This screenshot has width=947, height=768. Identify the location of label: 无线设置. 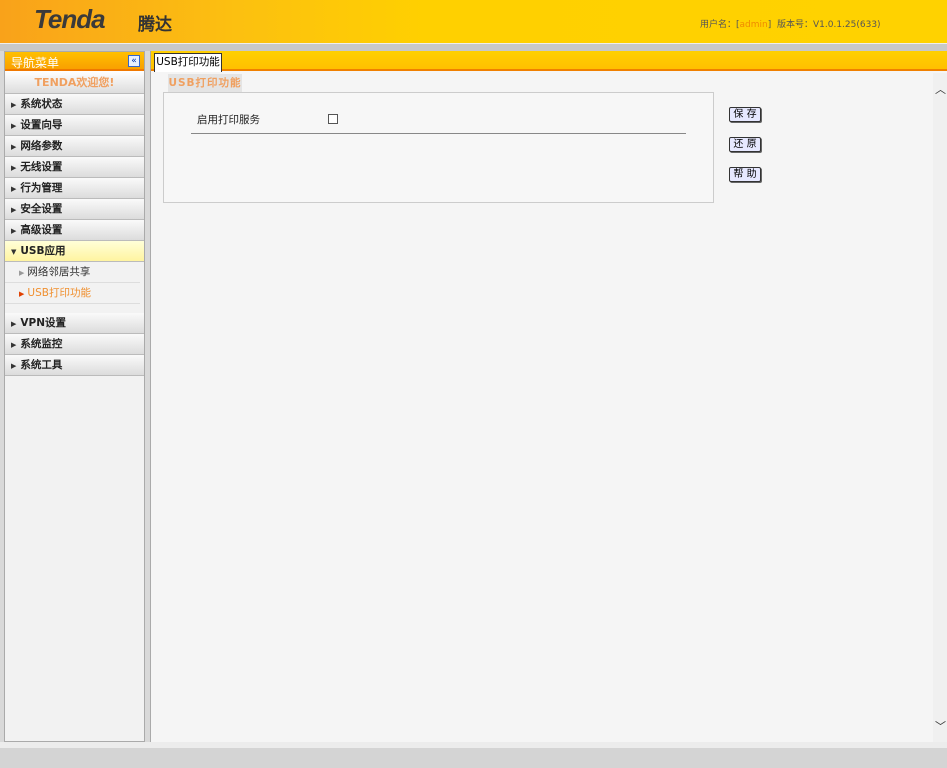
(41, 167).